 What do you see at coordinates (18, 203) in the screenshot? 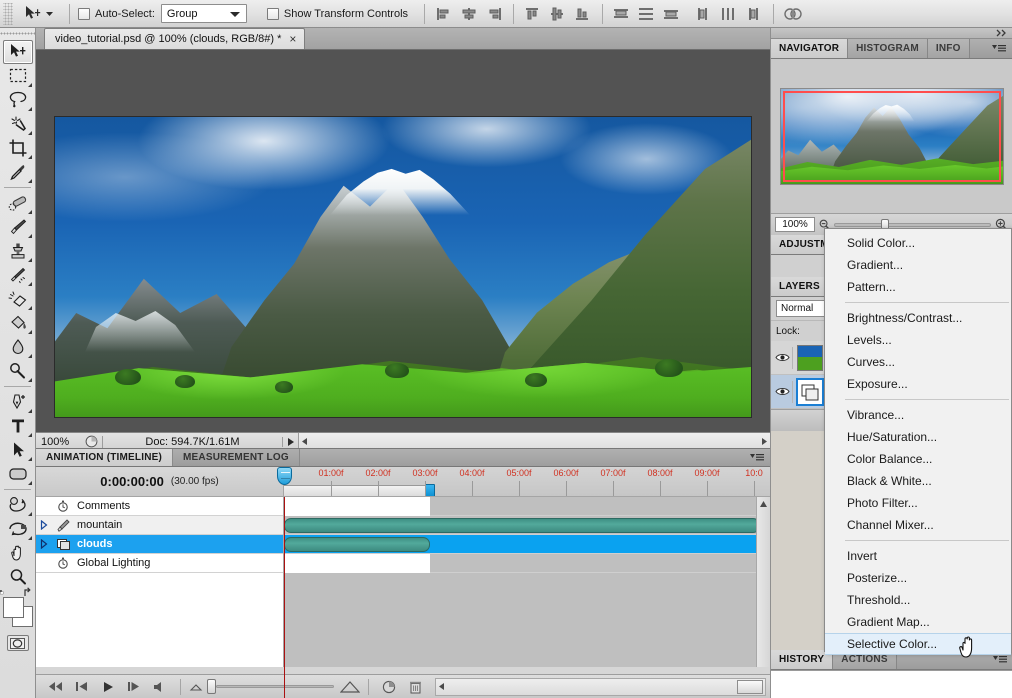
I see `healing-brush-tool` at bounding box center [18, 203].